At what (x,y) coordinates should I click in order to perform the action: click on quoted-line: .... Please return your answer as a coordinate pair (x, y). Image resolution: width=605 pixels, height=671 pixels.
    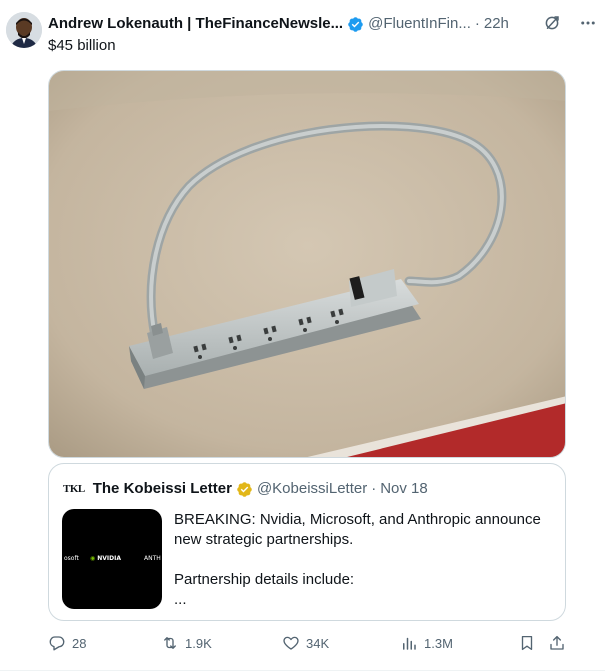
    Looking at the image, I should click on (180, 599).